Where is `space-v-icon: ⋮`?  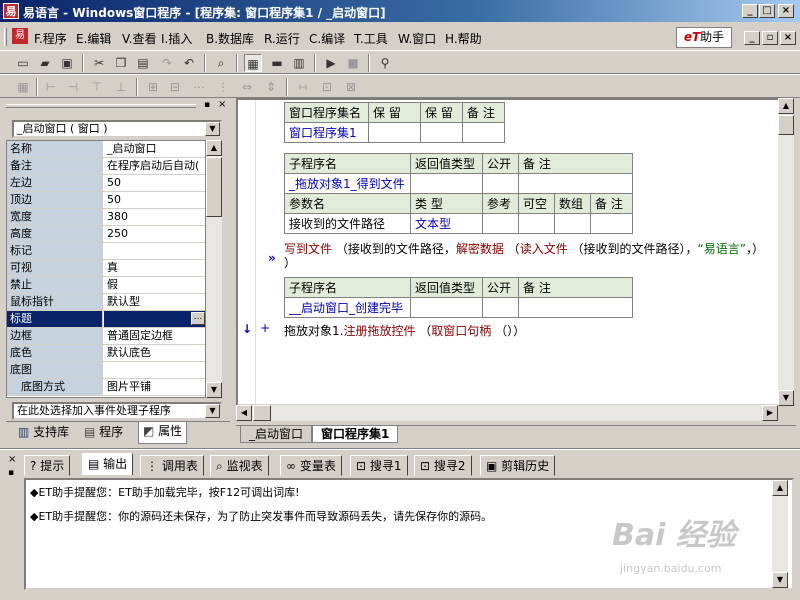
space-v-icon: ⋮ is located at coordinates (223, 87).